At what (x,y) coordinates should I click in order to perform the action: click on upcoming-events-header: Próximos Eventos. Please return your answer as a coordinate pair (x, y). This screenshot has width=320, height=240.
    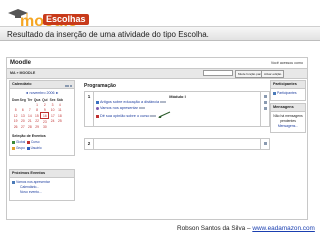
    Looking at the image, I should click on (42, 174).